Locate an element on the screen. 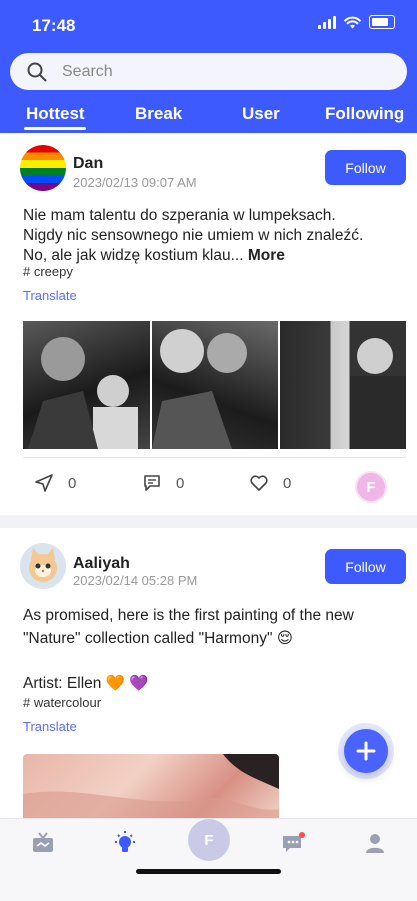 This screenshot has width=417, height=901. search-placeholder: Search is located at coordinates (87, 71).